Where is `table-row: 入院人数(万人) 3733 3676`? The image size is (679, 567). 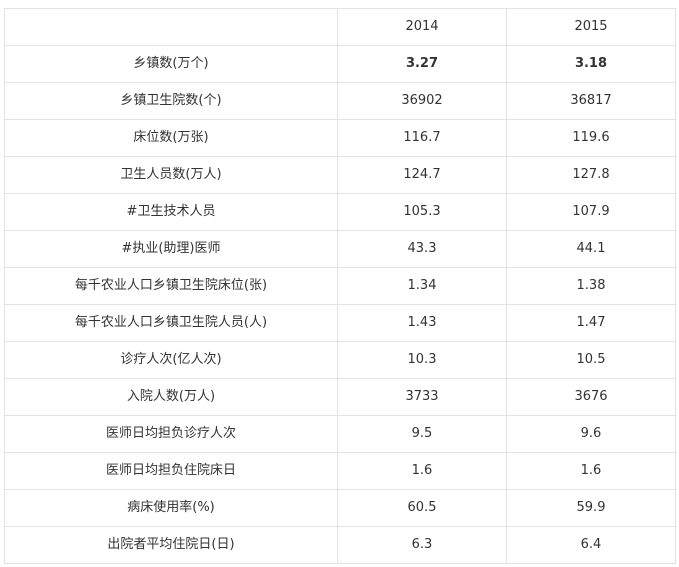
table-row: 入院人数(万人) 3733 3676 is located at coordinates (340, 397).